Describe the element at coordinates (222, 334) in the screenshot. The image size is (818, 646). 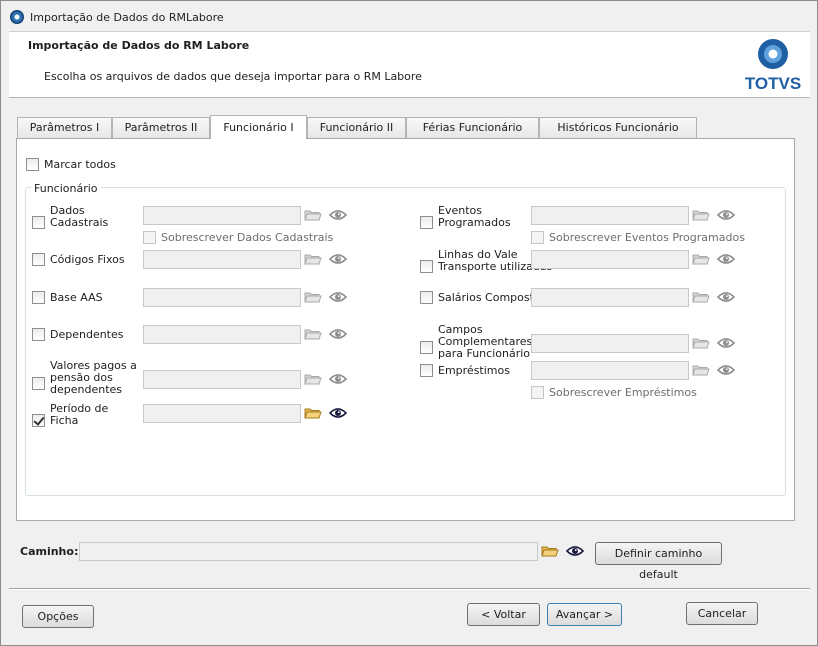
I see `left-item-3-path-field` at that location.